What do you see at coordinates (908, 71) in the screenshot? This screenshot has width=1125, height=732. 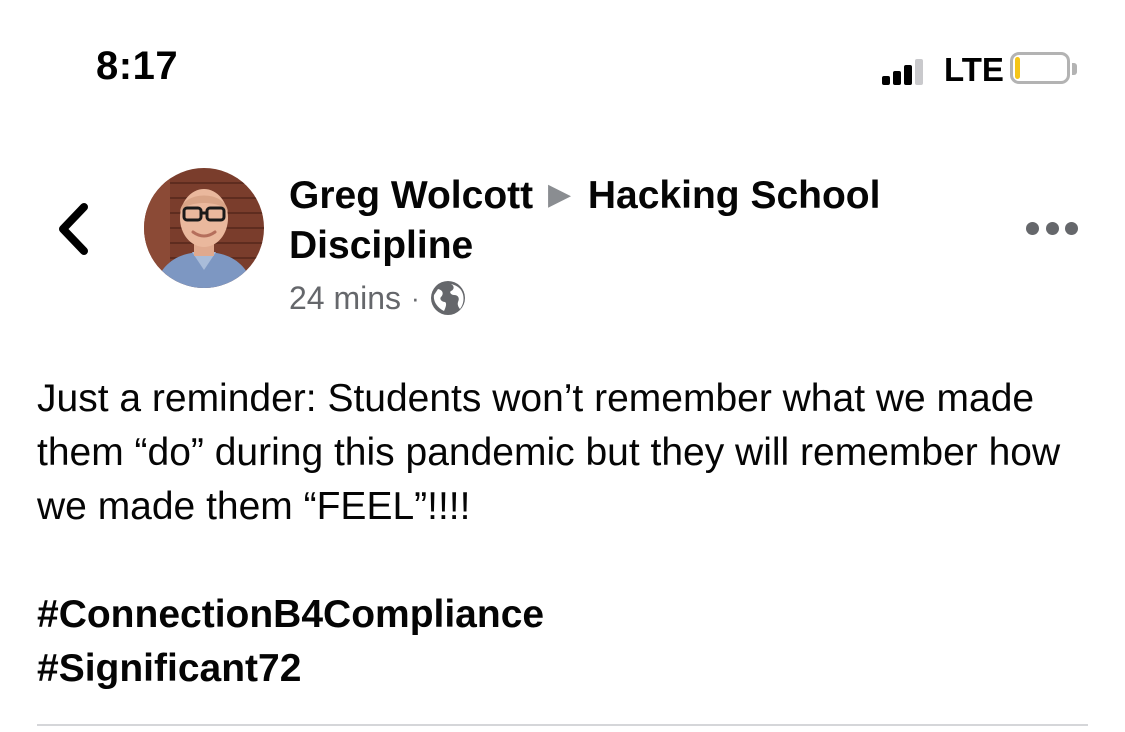 I see `signal-strength-icon` at bounding box center [908, 71].